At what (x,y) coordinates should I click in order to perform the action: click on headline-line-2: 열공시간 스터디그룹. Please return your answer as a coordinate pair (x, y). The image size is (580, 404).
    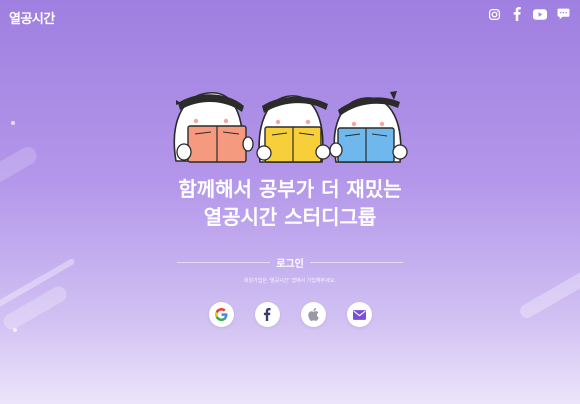
    Looking at the image, I should click on (290, 217).